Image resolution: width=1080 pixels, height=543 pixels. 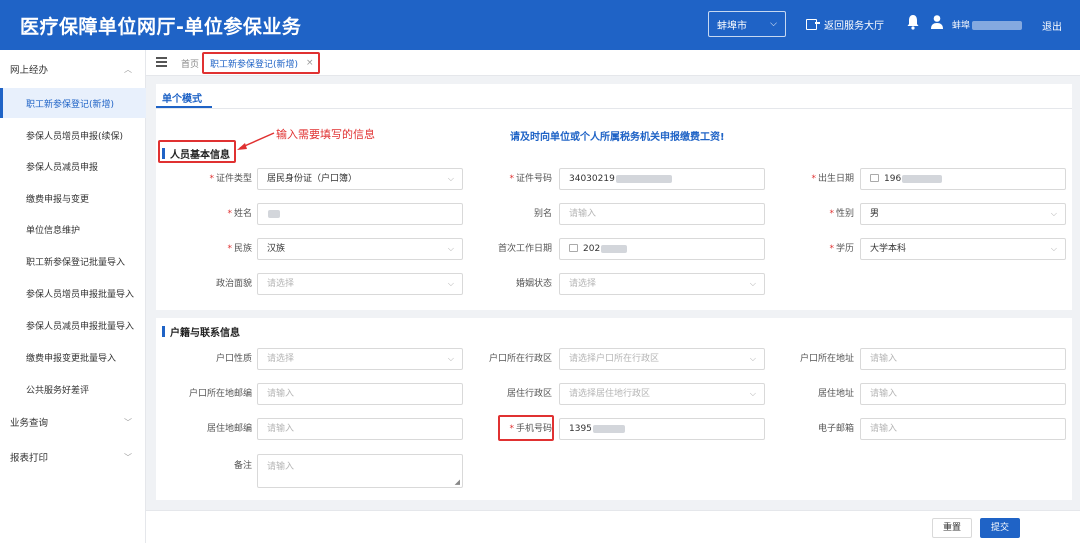 I want to click on sidebar-item-label: 参保人员减员申报批量导入, so click(x=80, y=326).